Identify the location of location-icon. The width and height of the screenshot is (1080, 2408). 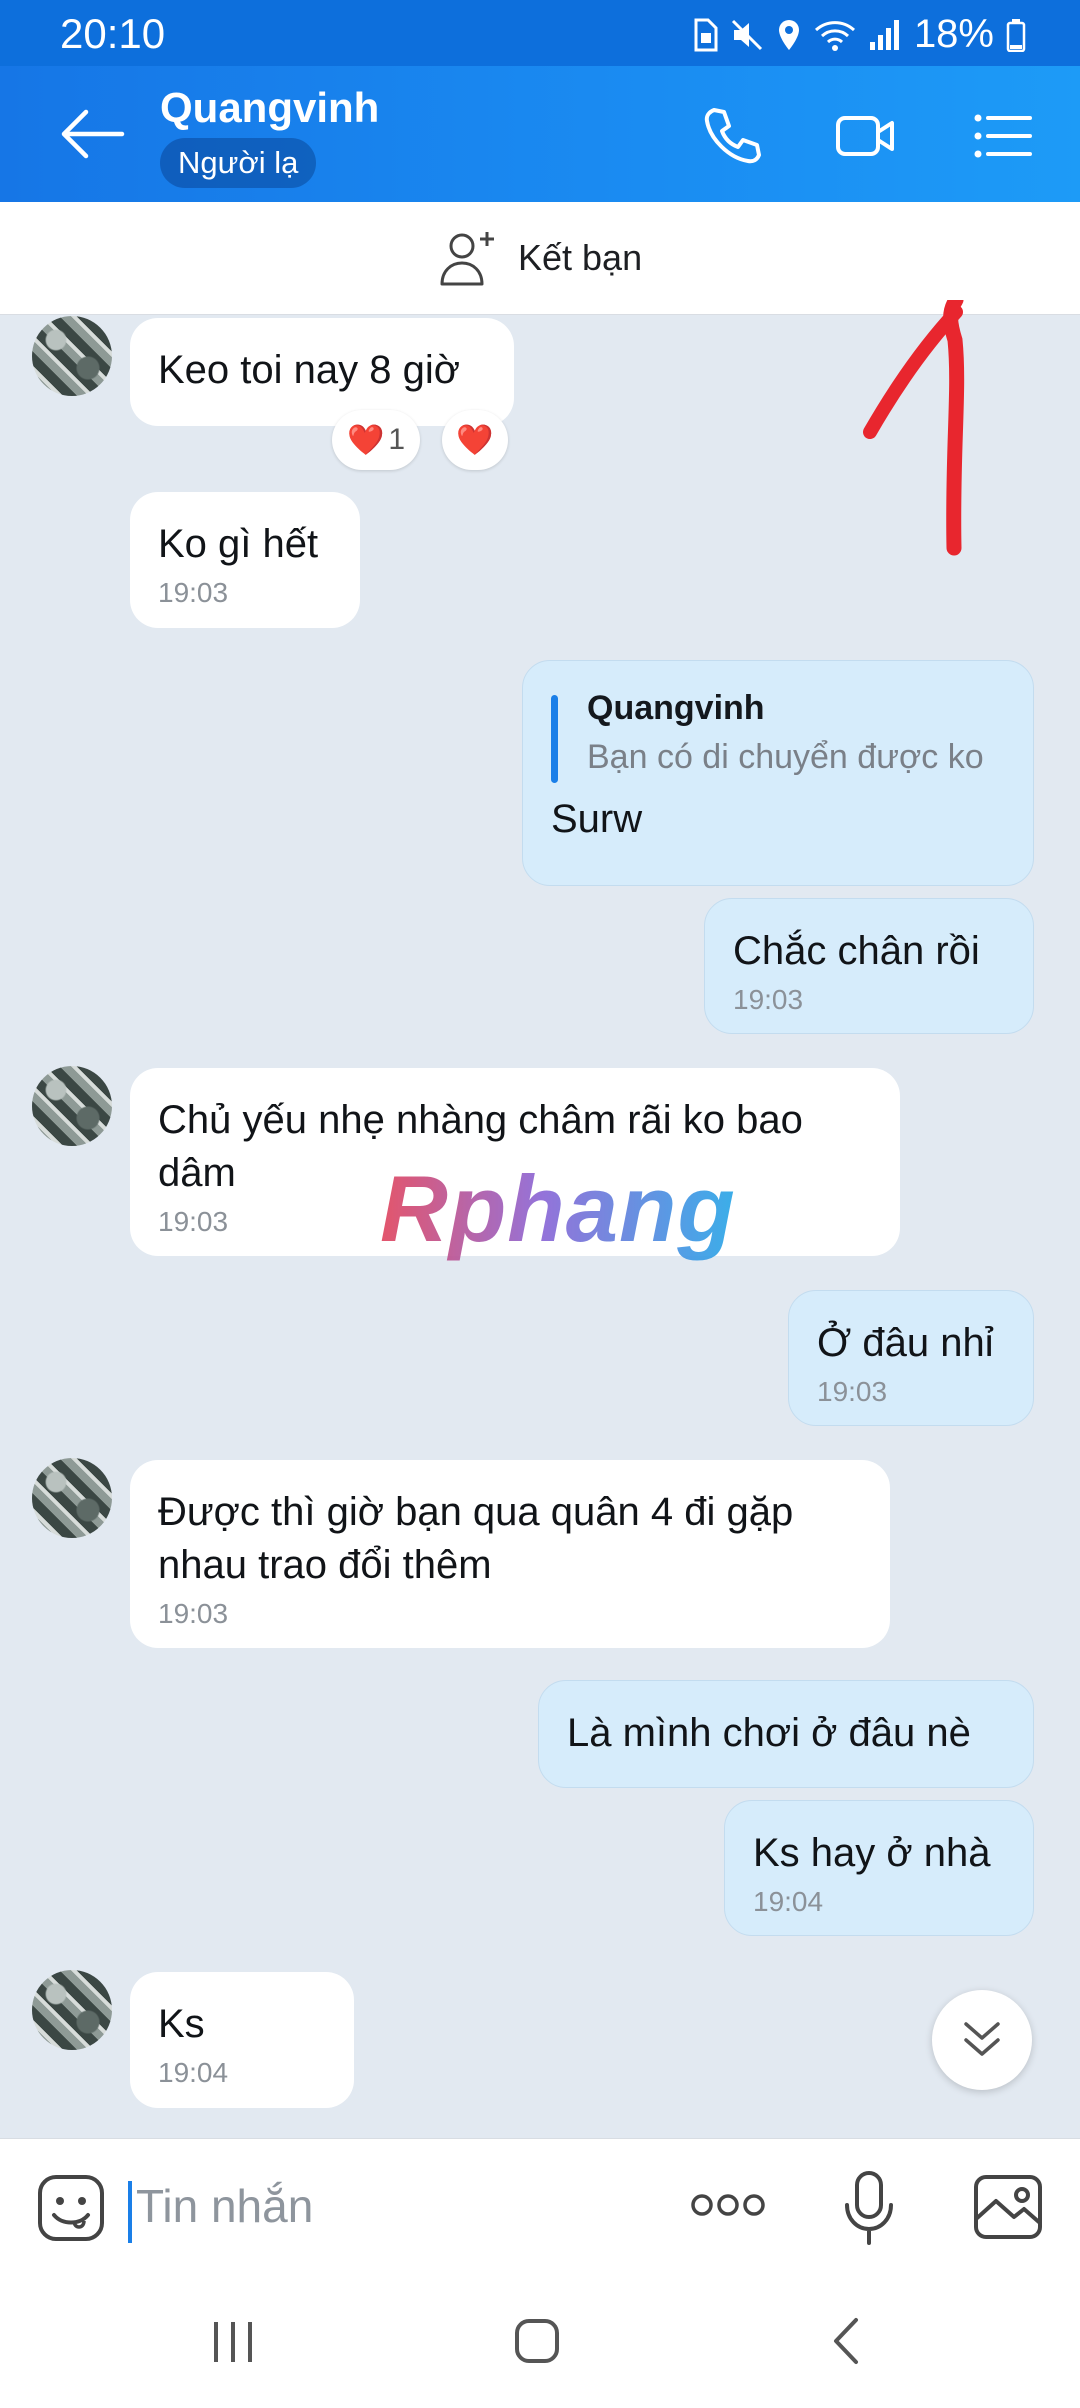
(788, 34).